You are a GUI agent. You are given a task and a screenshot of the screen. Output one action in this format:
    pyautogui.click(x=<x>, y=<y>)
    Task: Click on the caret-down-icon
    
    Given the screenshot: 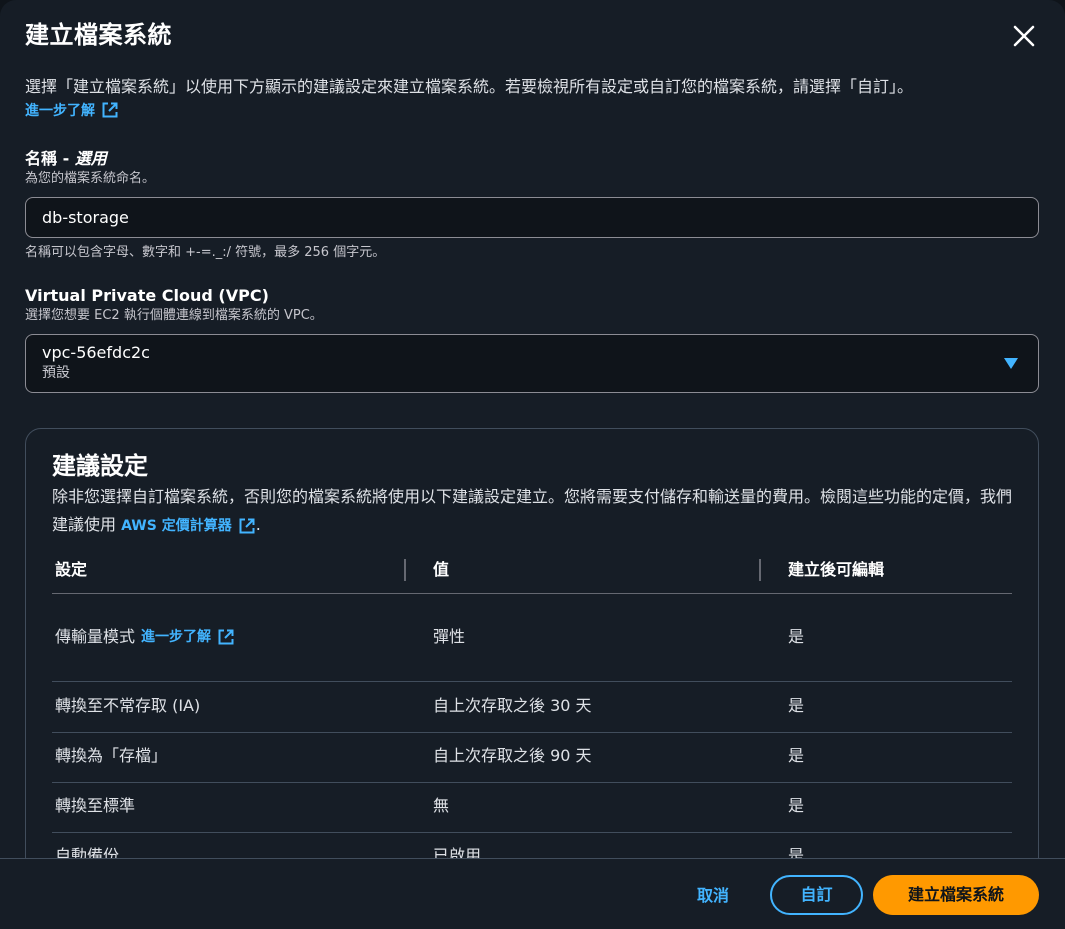 What is the action you would take?
    pyautogui.click(x=1011, y=363)
    